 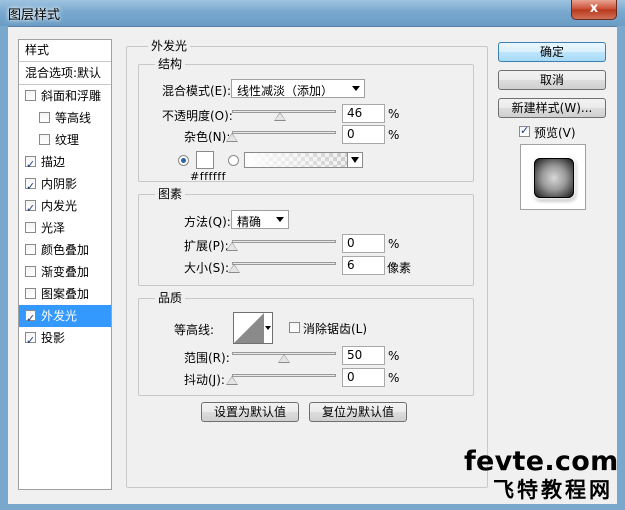 I want to click on style-item-7: 颜色叠加, so click(x=65, y=250).